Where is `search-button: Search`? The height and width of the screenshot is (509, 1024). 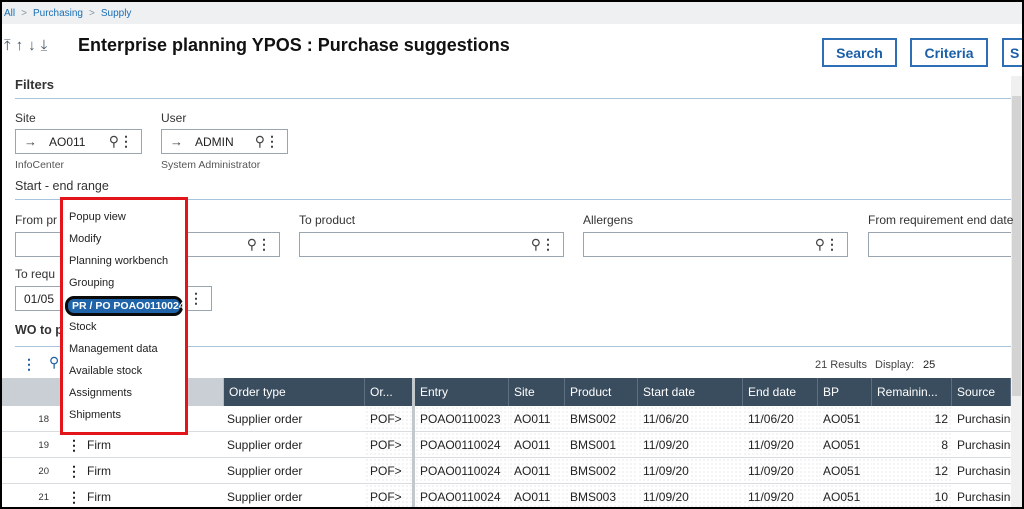 search-button: Search is located at coordinates (859, 52).